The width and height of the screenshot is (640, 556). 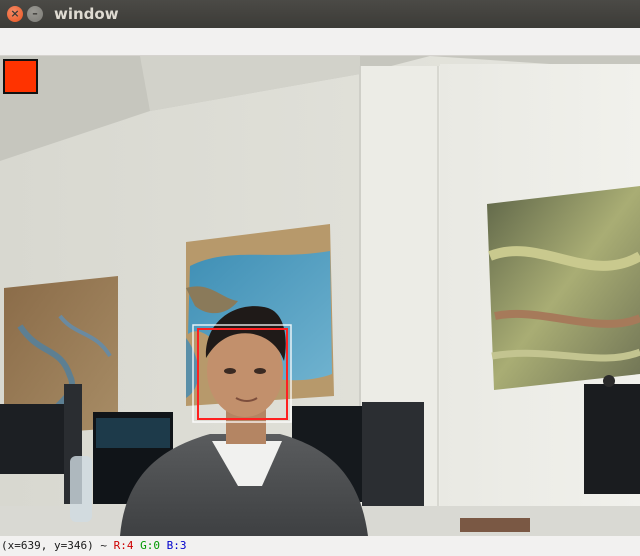 What do you see at coordinates (150, 545) in the screenshot?
I see `pixel-green-value: G:0` at bounding box center [150, 545].